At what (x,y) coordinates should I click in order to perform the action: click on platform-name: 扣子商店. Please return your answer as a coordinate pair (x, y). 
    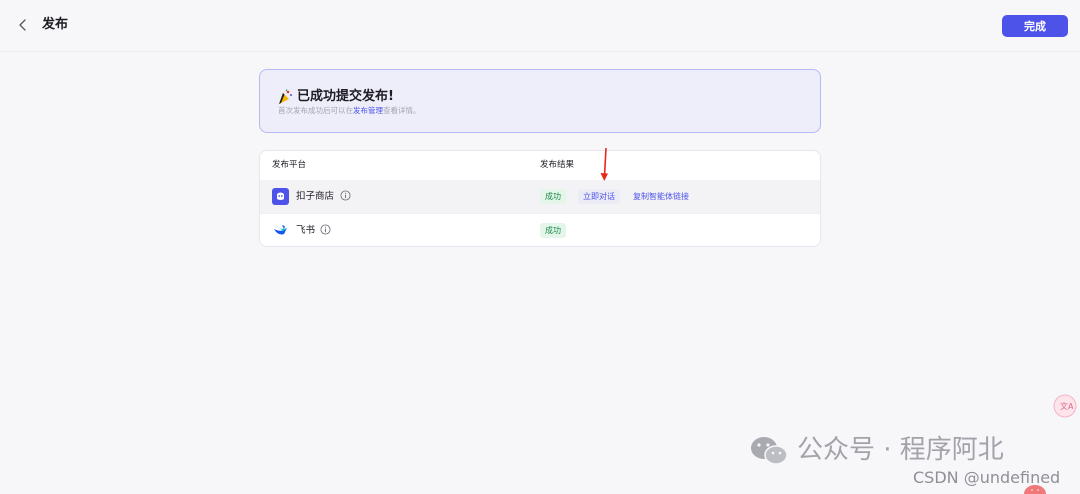
    Looking at the image, I should click on (315, 196).